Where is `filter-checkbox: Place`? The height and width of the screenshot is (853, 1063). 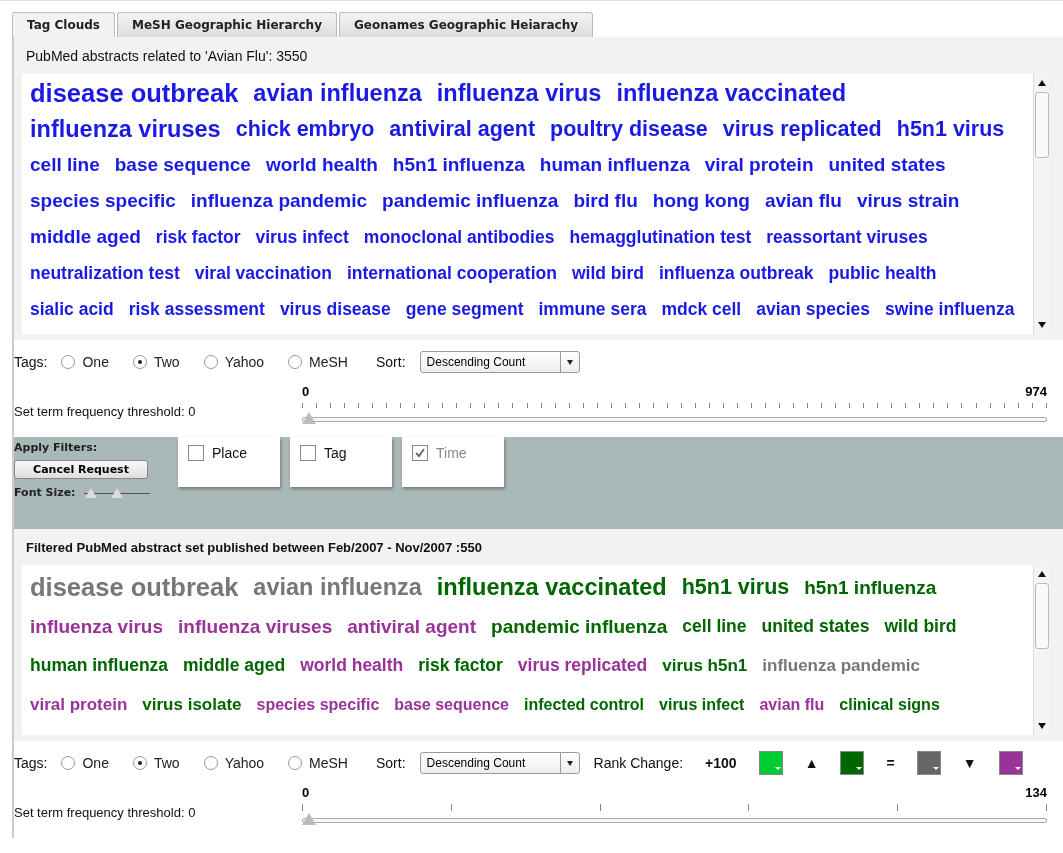
filter-checkbox: Place is located at coordinates (218, 453).